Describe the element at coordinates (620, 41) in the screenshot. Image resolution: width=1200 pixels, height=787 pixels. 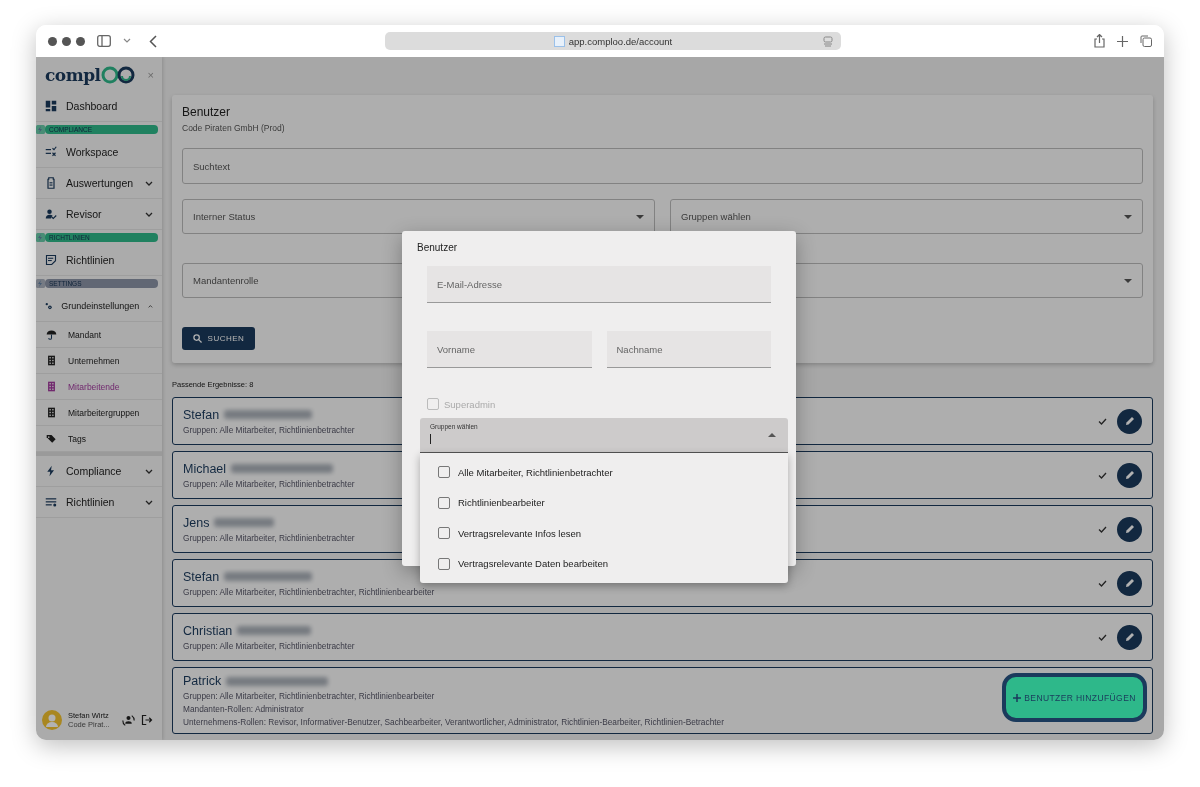
I see `url-text: app.comploo.de/account` at that location.